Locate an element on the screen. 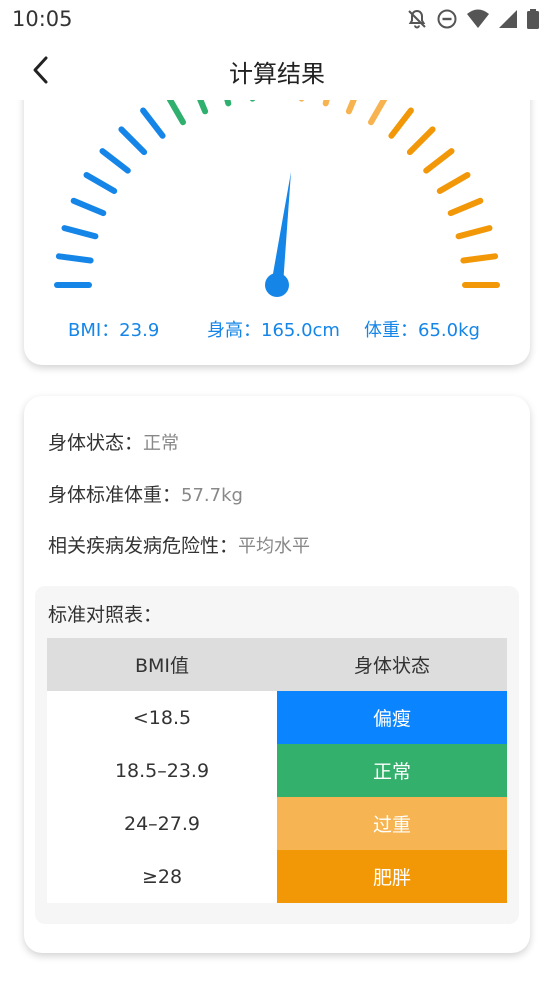  gauge-needle is located at coordinates (281, 228).